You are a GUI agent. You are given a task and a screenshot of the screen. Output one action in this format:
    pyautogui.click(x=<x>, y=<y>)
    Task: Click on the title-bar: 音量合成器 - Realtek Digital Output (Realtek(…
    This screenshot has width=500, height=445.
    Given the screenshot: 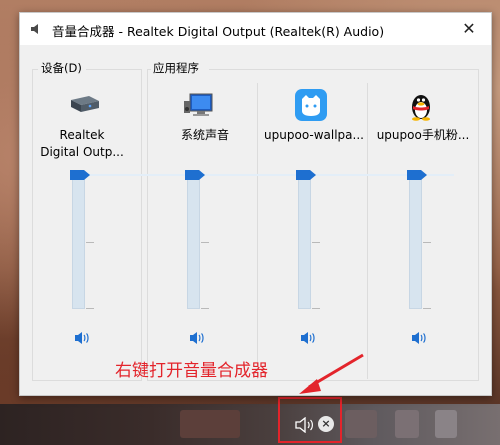 What is the action you would take?
    pyautogui.click(x=255, y=29)
    